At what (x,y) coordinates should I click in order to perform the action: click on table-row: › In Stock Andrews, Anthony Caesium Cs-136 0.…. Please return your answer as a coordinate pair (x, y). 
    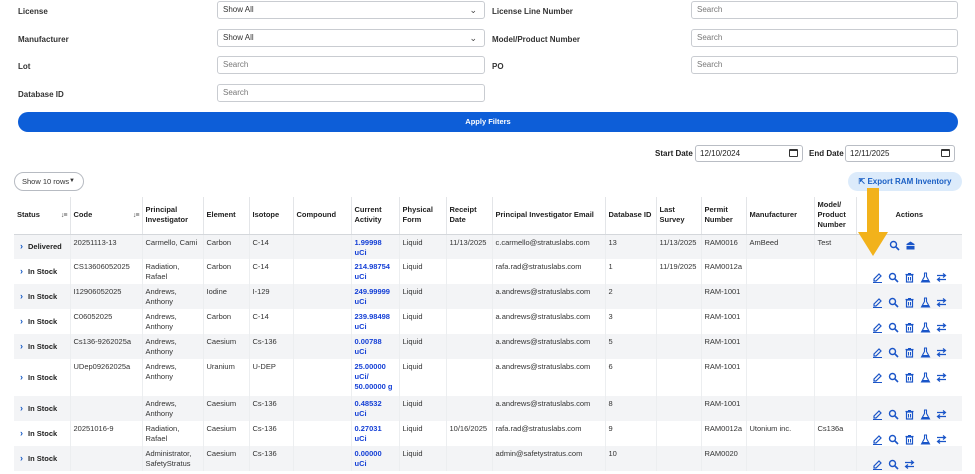
    Looking at the image, I should click on (488, 408).